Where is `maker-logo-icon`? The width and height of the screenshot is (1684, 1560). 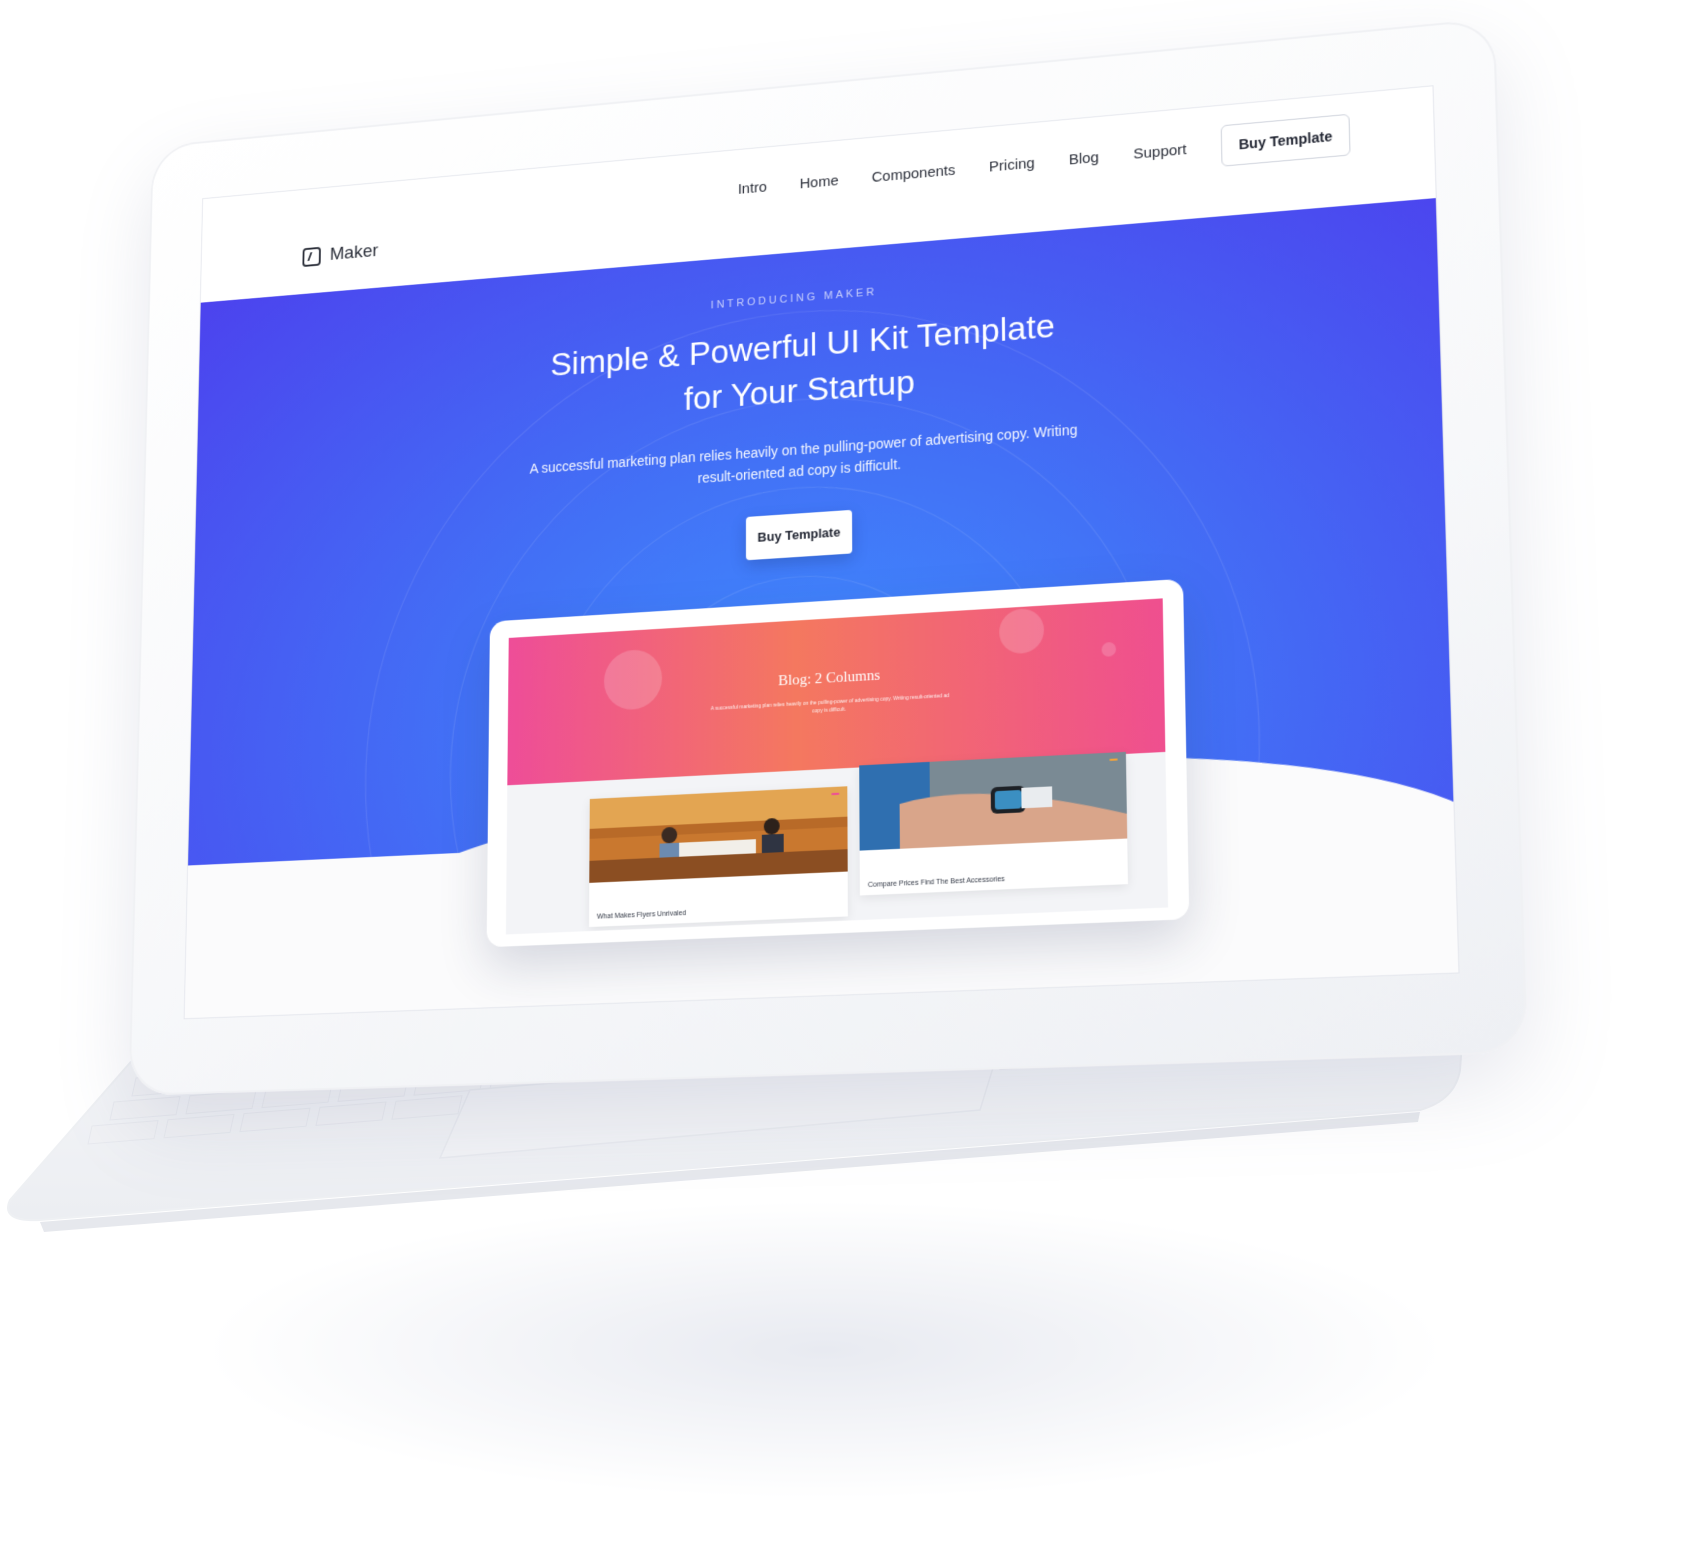
maker-logo-icon is located at coordinates (311, 257).